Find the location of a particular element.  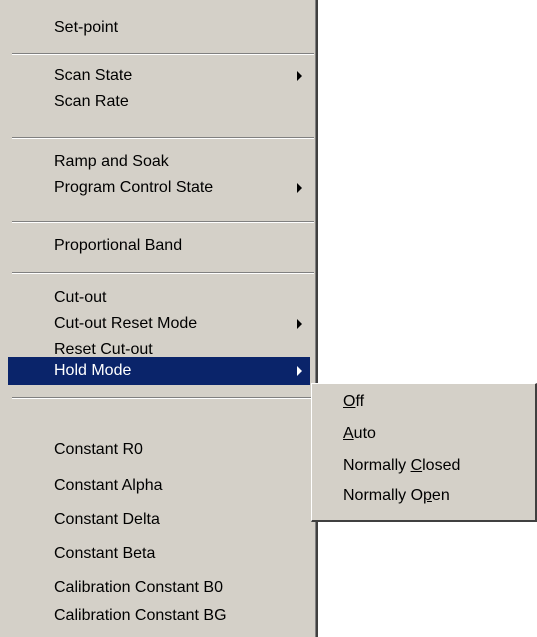

menu-item-program-control-state: Program Control State is located at coordinates (159, 188).